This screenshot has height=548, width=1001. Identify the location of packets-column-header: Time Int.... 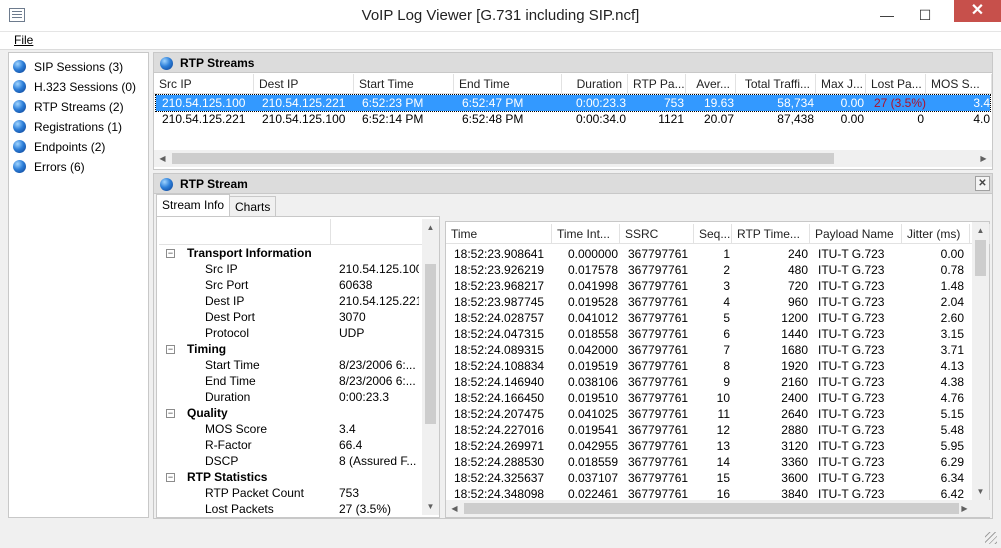
(586, 234).